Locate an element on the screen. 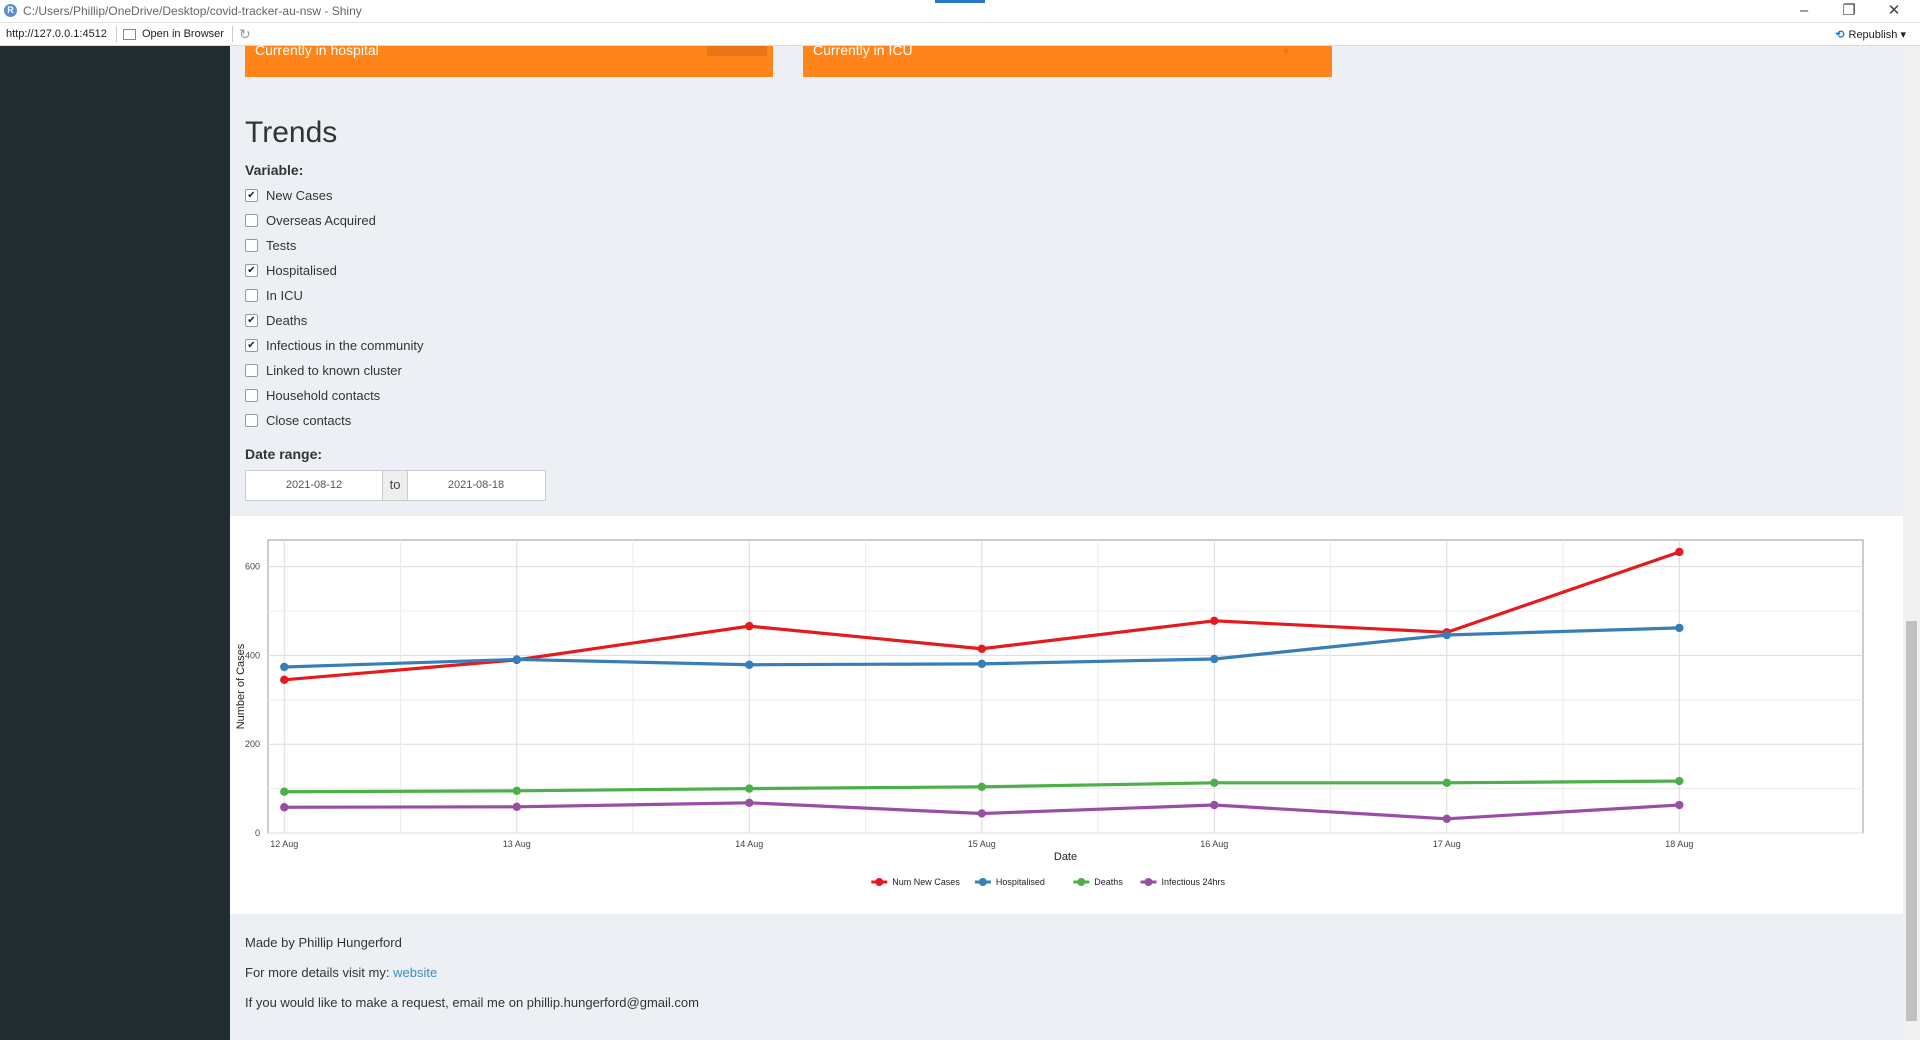 This screenshot has width=1920, height=1040. open-browser-icon is located at coordinates (129, 34).